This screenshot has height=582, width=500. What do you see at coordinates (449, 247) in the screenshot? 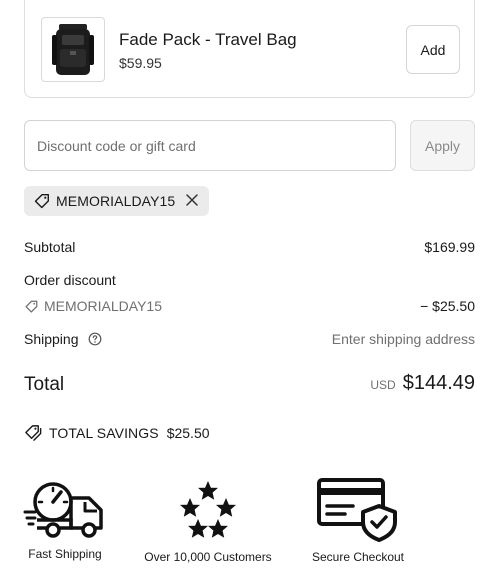
I see `subtotal-value: $169.99` at bounding box center [449, 247].